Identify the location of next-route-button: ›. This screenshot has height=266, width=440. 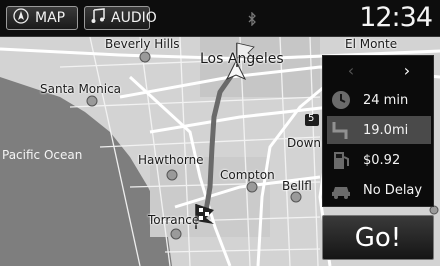
(407, 70).